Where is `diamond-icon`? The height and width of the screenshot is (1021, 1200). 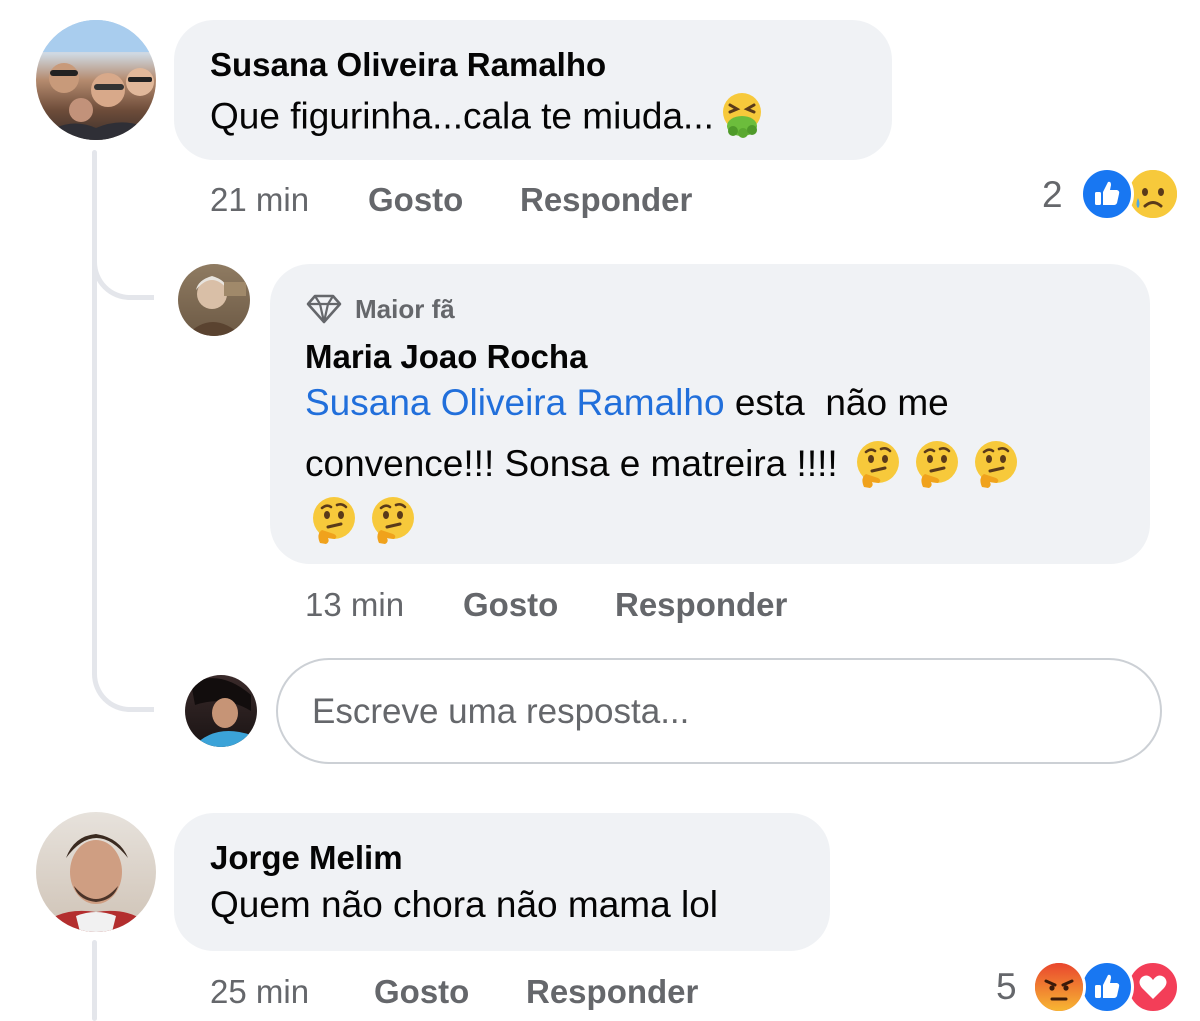
diamond-icon is located at coordinates (324, 309).